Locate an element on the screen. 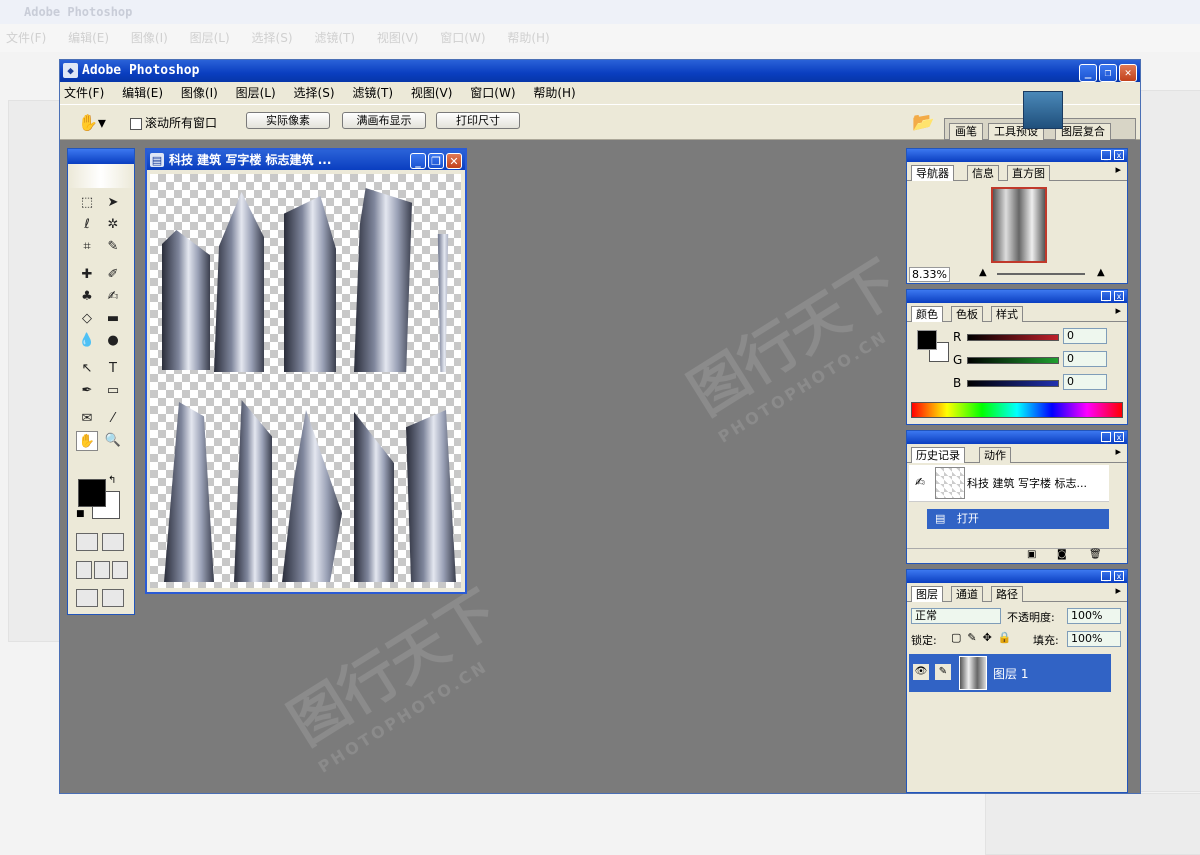  tab-histogram: 直方图 is located at coordinates (1028, 173).